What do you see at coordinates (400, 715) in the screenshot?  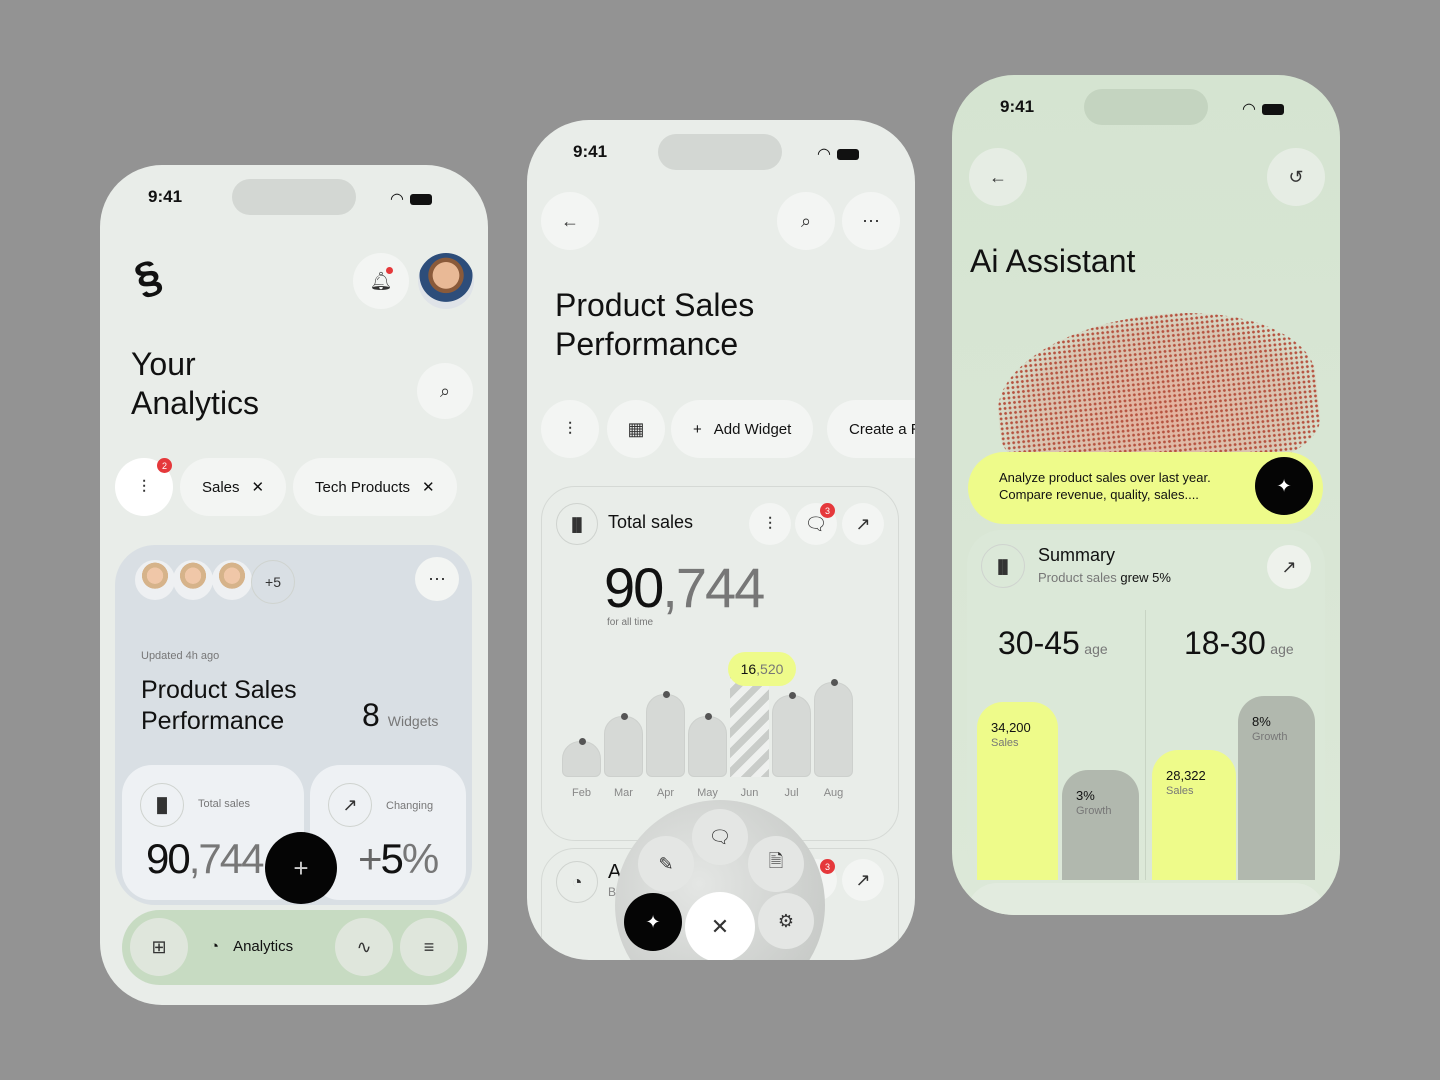 I see `widgets-count: 8 Widgets` at bounding box center [400, 715].